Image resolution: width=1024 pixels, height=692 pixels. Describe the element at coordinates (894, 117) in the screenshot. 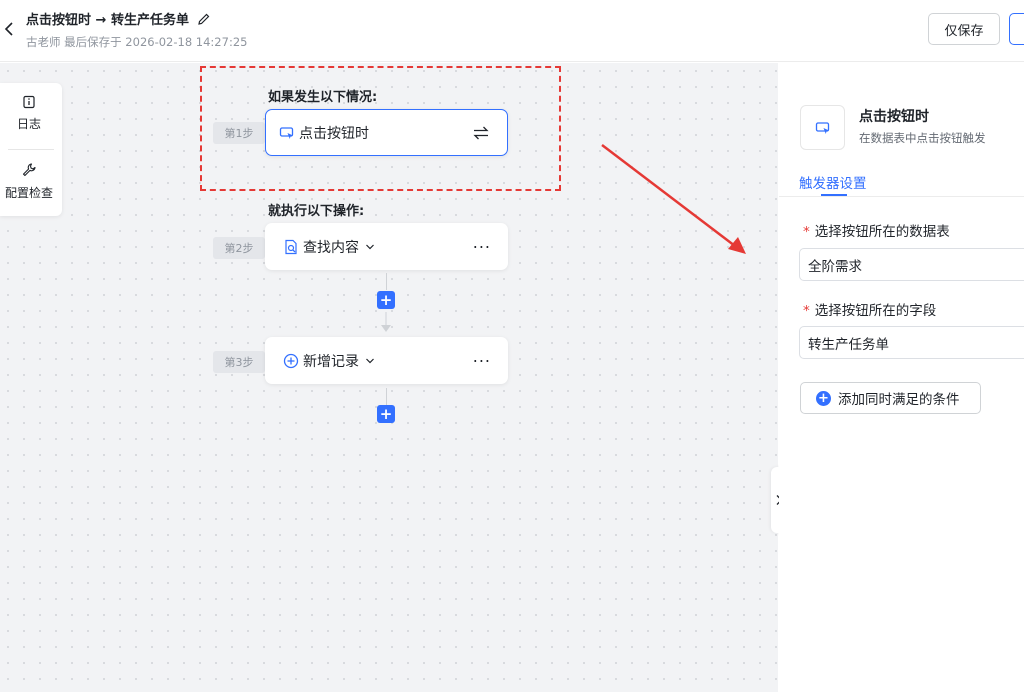

I see `panel-title: 点击按钮时` at that location.